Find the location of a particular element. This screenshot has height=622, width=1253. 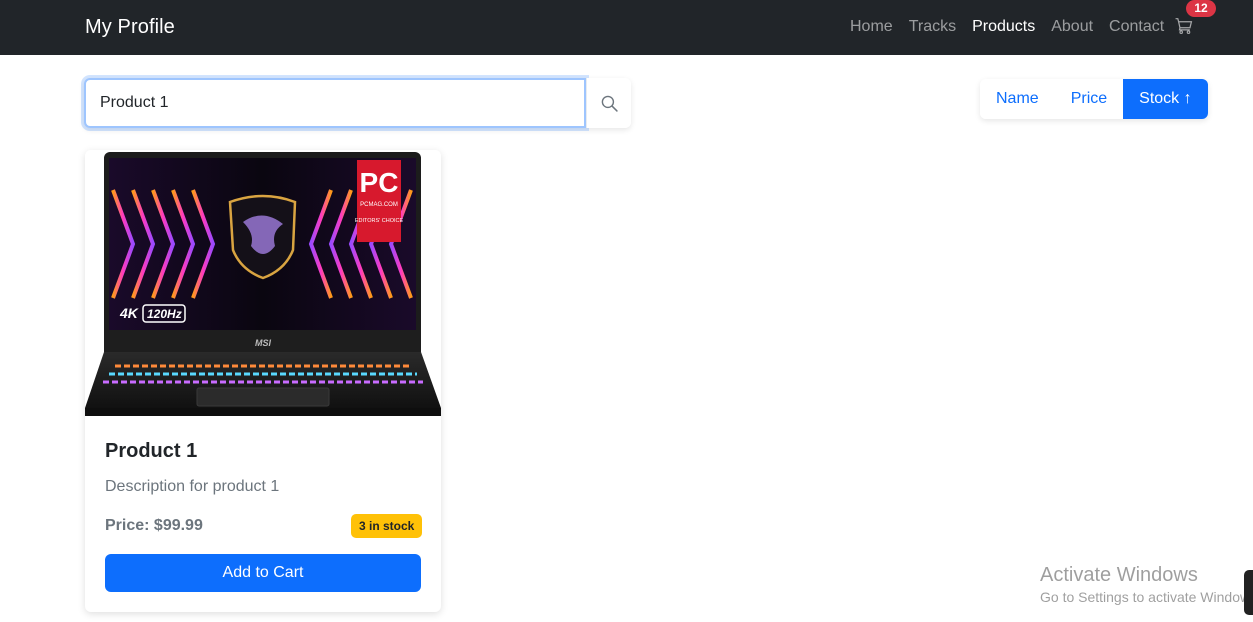

sort-by-price-button: Price is located at coordinates (1089, 99).